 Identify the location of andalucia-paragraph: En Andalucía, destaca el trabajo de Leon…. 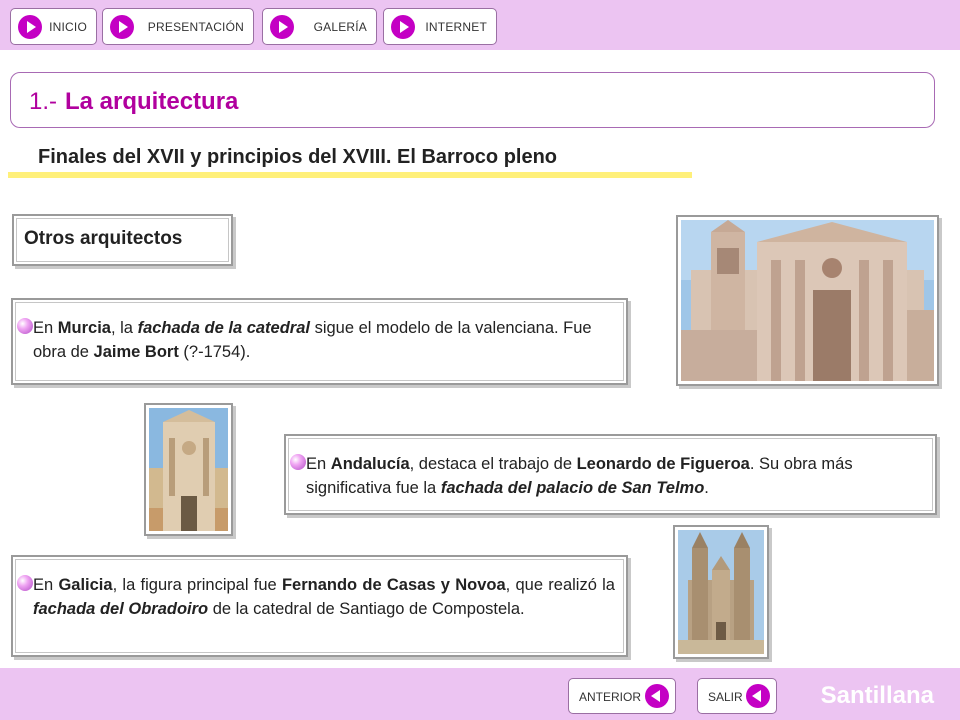
(616, 476).